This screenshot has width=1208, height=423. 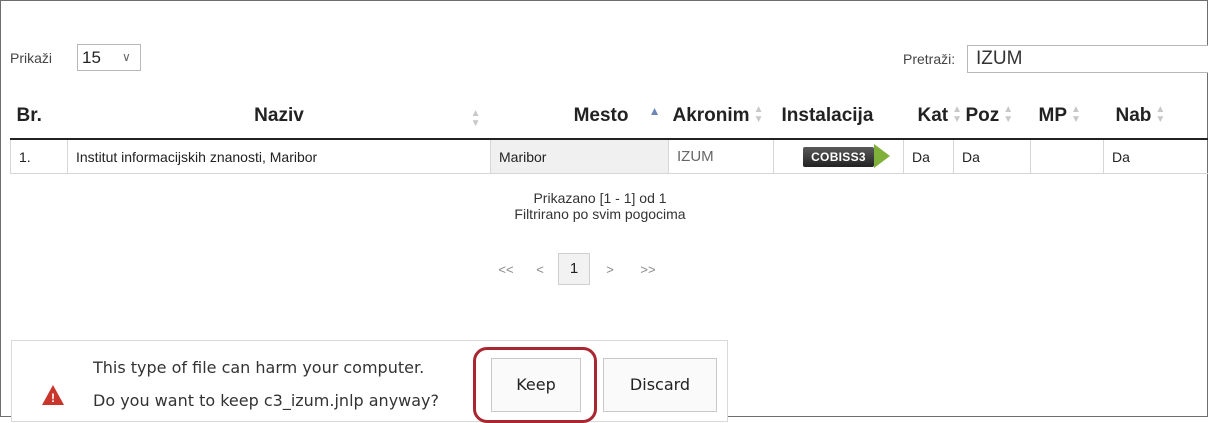 I want to click on column-header-kat: Kat▲▼, so click(x=929, y=116).